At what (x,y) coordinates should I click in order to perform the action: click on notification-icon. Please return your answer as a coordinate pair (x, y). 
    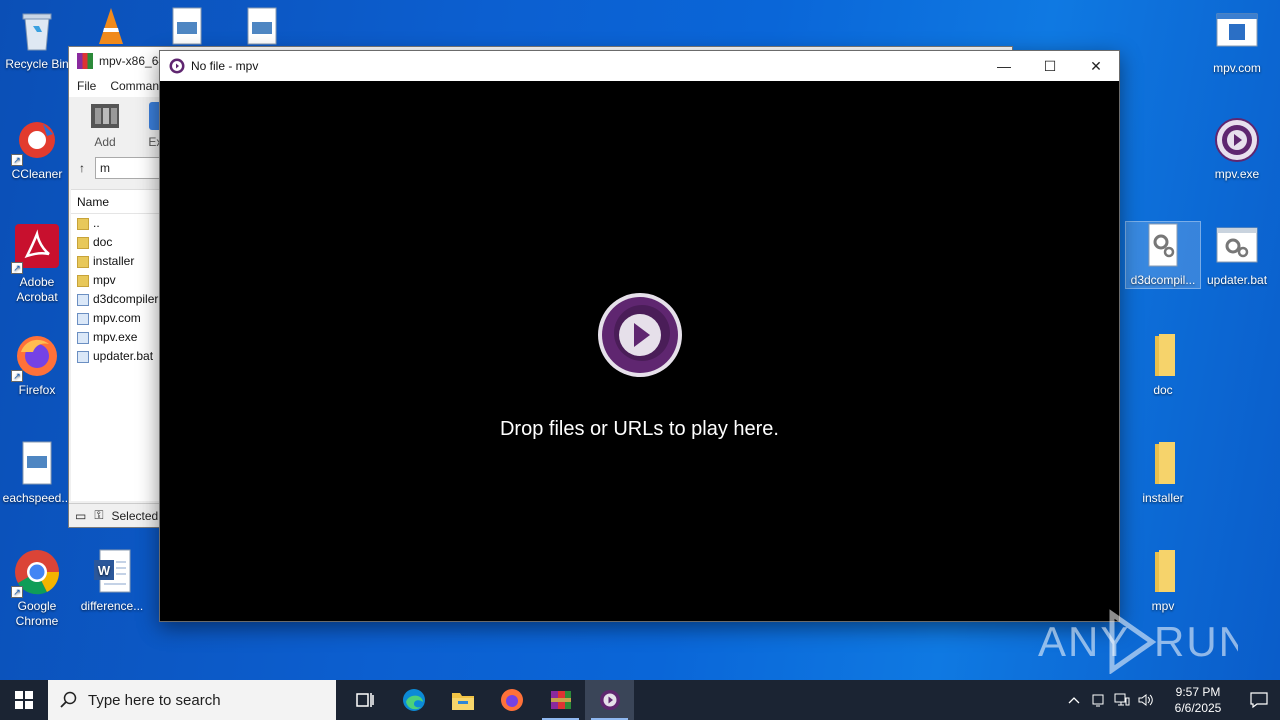
    Looking at the image, I should click on (1259, 700).